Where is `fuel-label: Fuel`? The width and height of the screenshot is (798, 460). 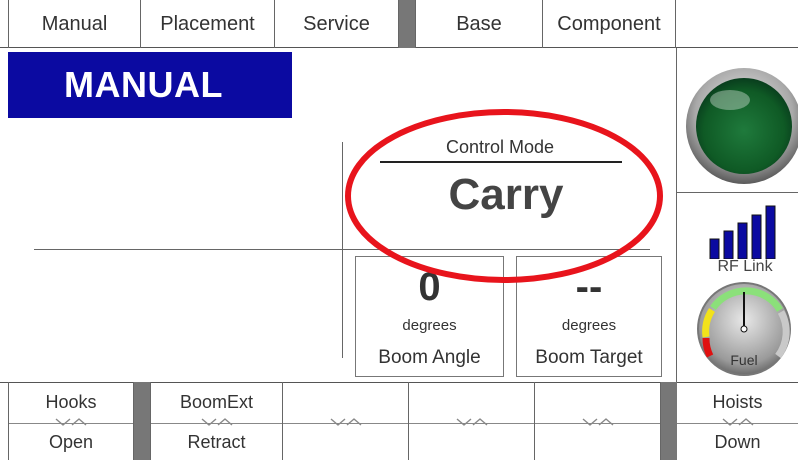 fuel-label: Fuel is located at coordinates (744, 360).